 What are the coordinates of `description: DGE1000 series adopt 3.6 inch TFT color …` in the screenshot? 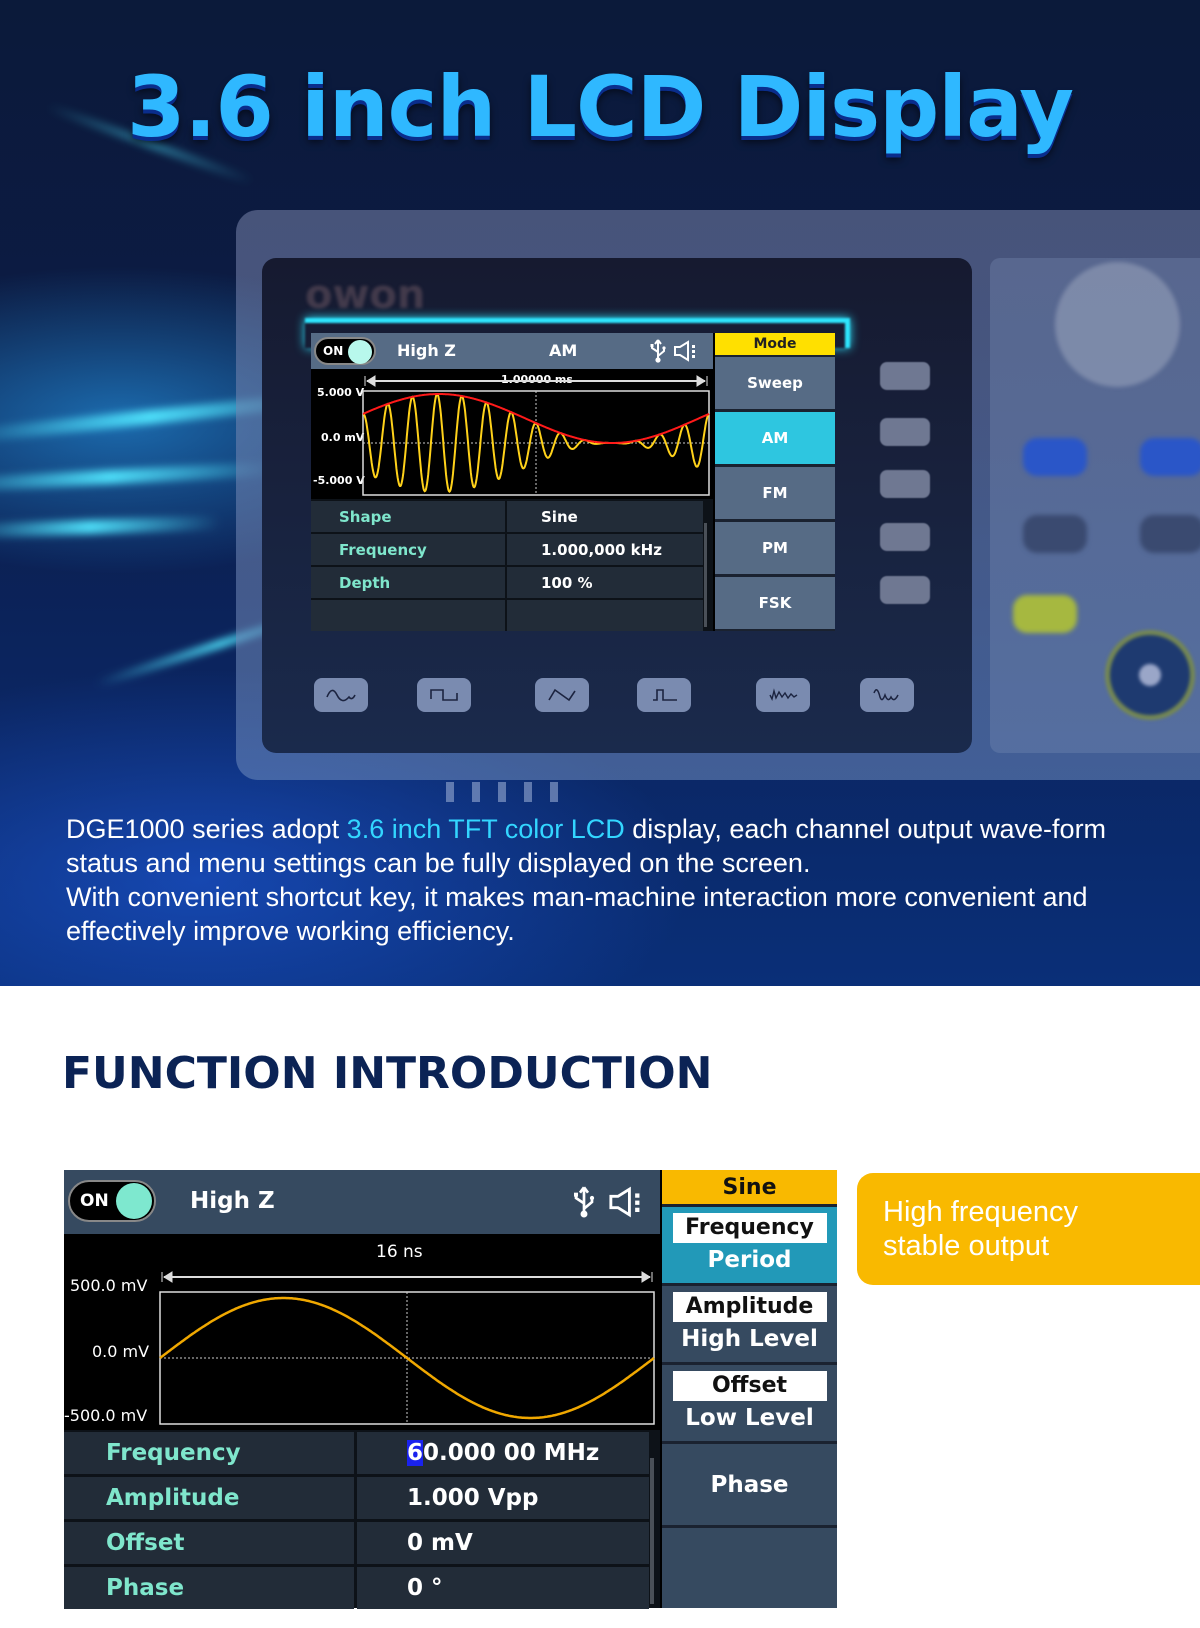 It's located at (621, 880).